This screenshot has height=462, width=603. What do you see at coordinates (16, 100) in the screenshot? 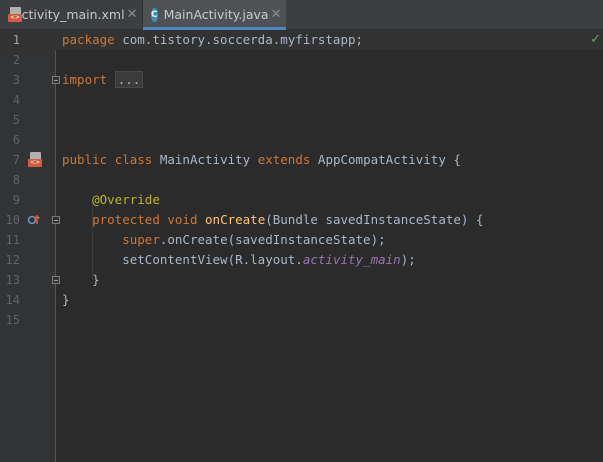
I see `line-number: 4` at bounding box center [16, 100].